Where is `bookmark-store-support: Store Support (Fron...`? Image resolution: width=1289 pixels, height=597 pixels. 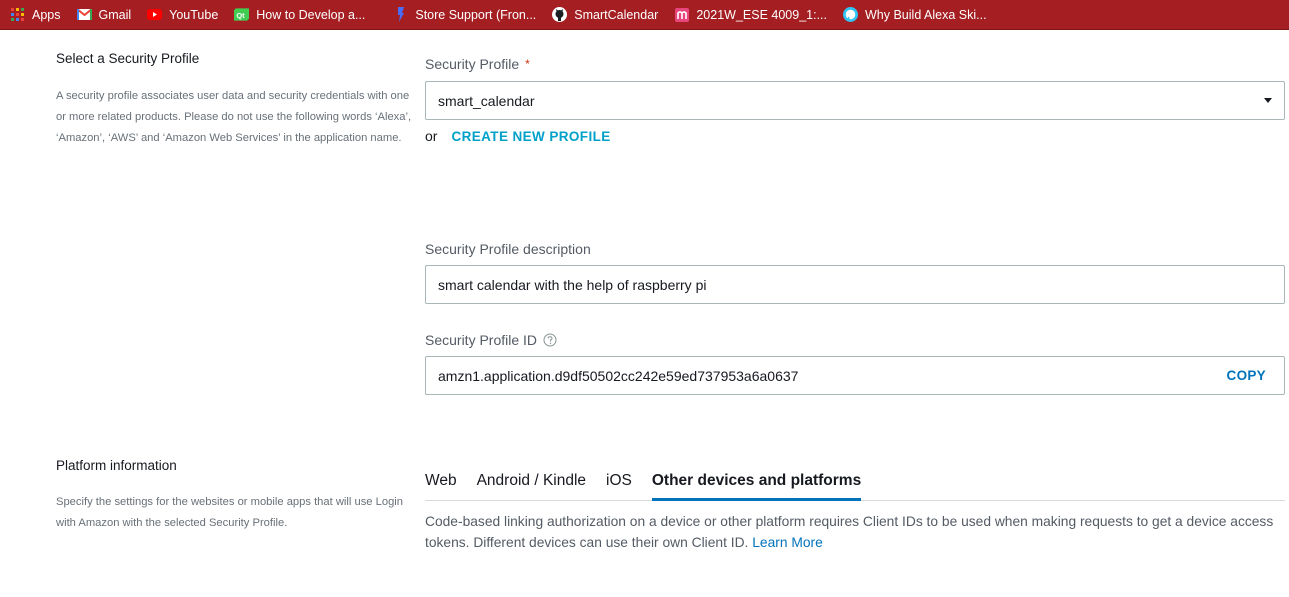
bookmark-store-support: Store Support (Fron... is located at coordinates (464, 14).